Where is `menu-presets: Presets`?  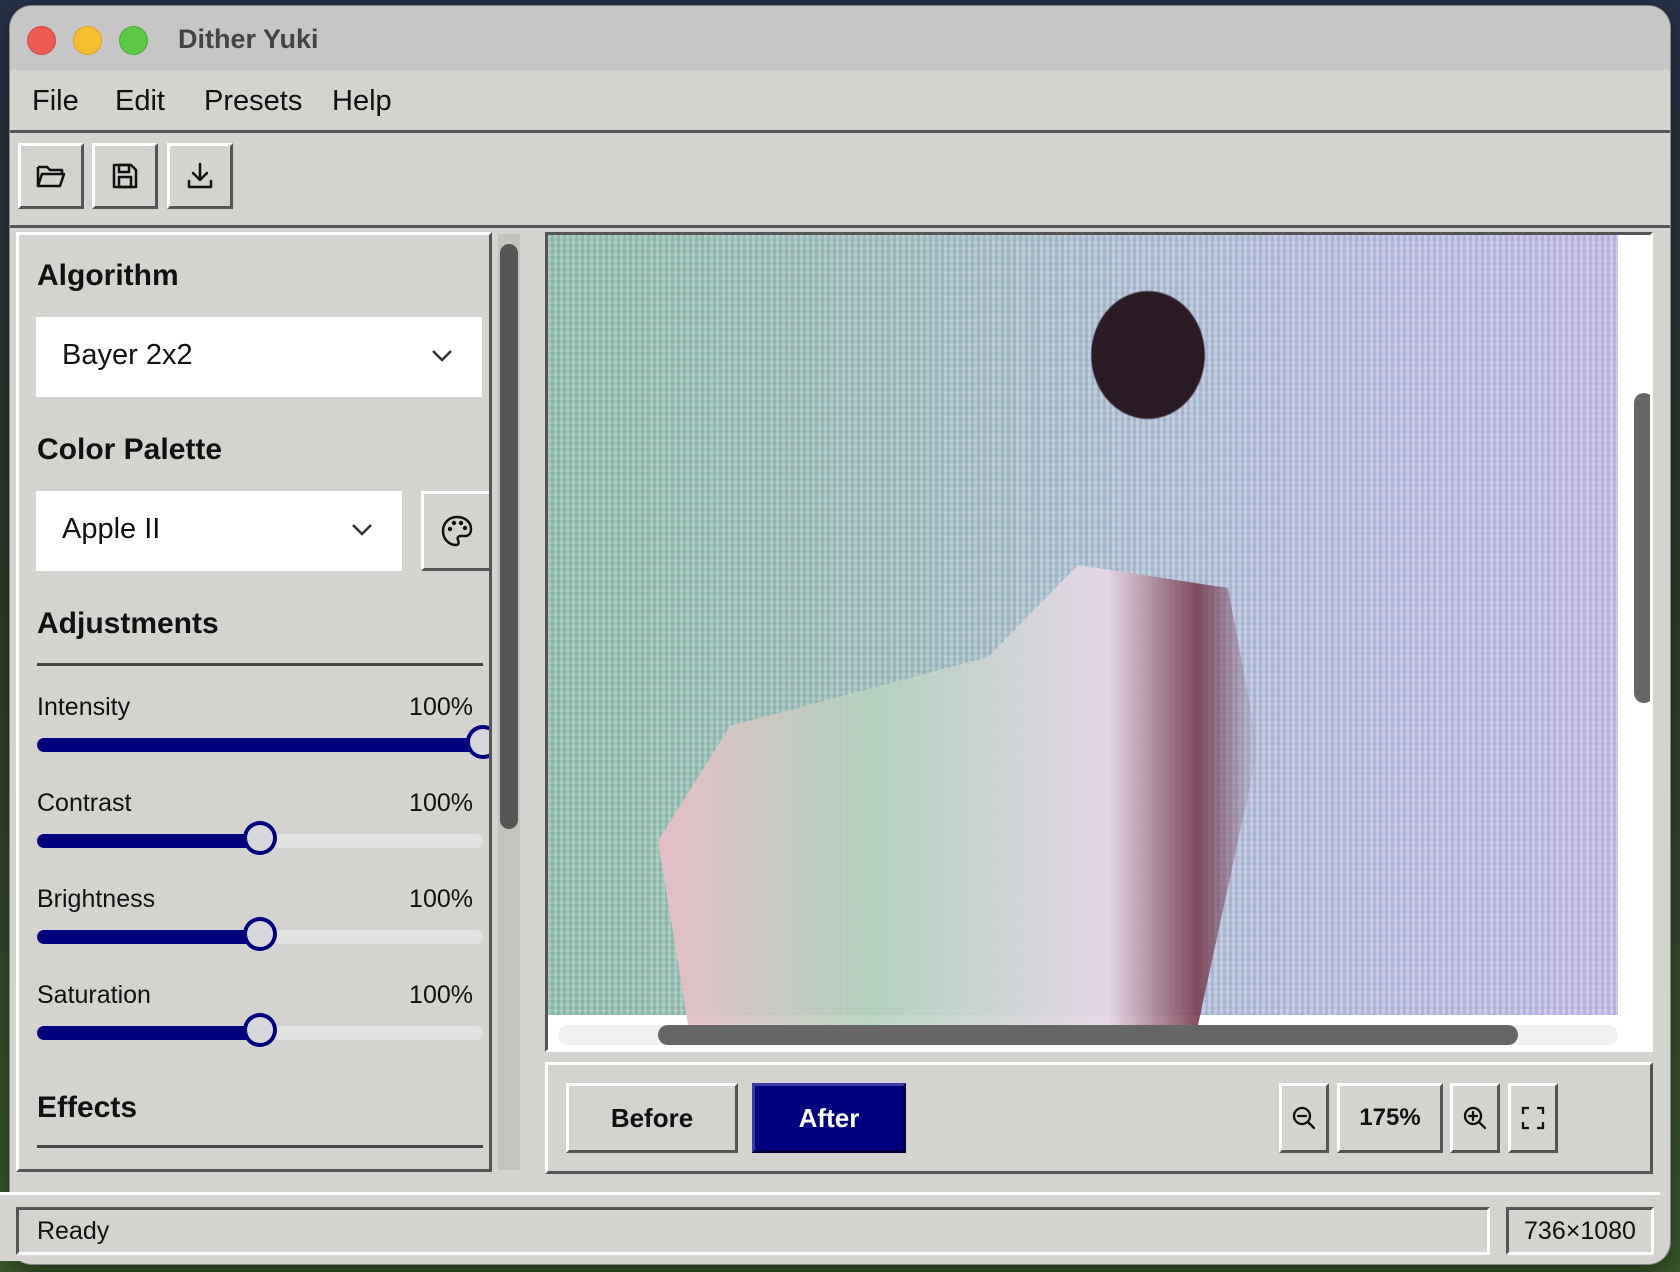
menu-presets: Presets is located at coordinates (253, 101).